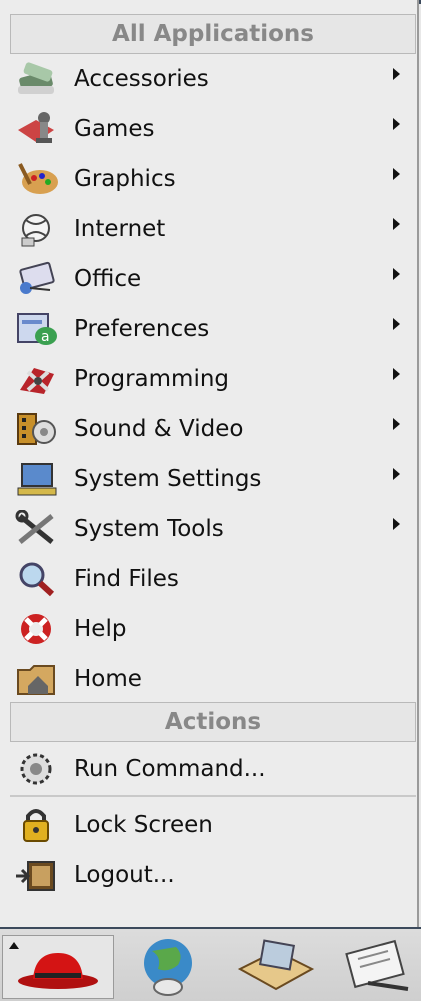 This screenshot has height=1001, width=421. Describe the element at coordinates (211, 229) in the screenshot. I see `menu-item-internet: Internet` at that location.